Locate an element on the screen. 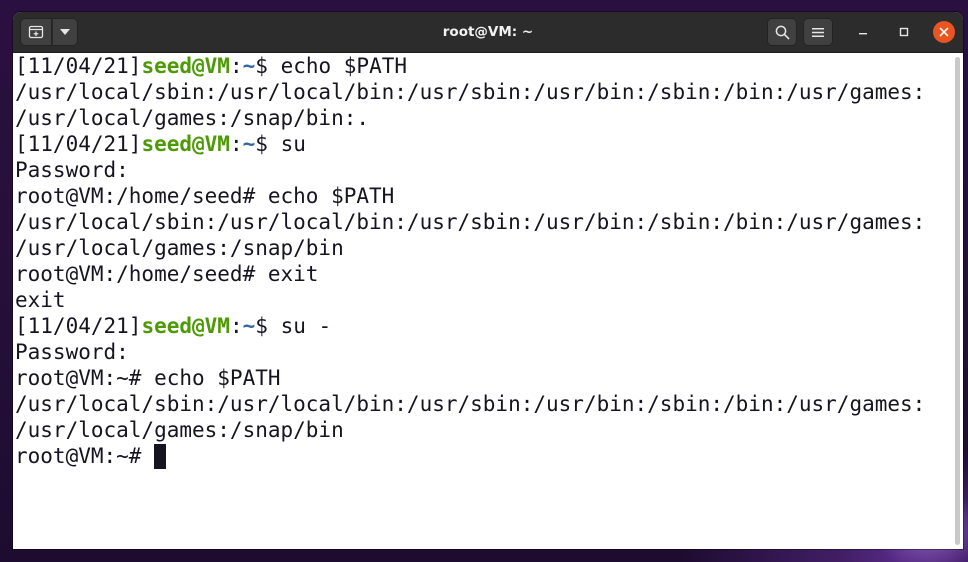 The height and width of the screenshot is (562, 968). tab-menu-dropdown-button is located at coordinates (65, 32).